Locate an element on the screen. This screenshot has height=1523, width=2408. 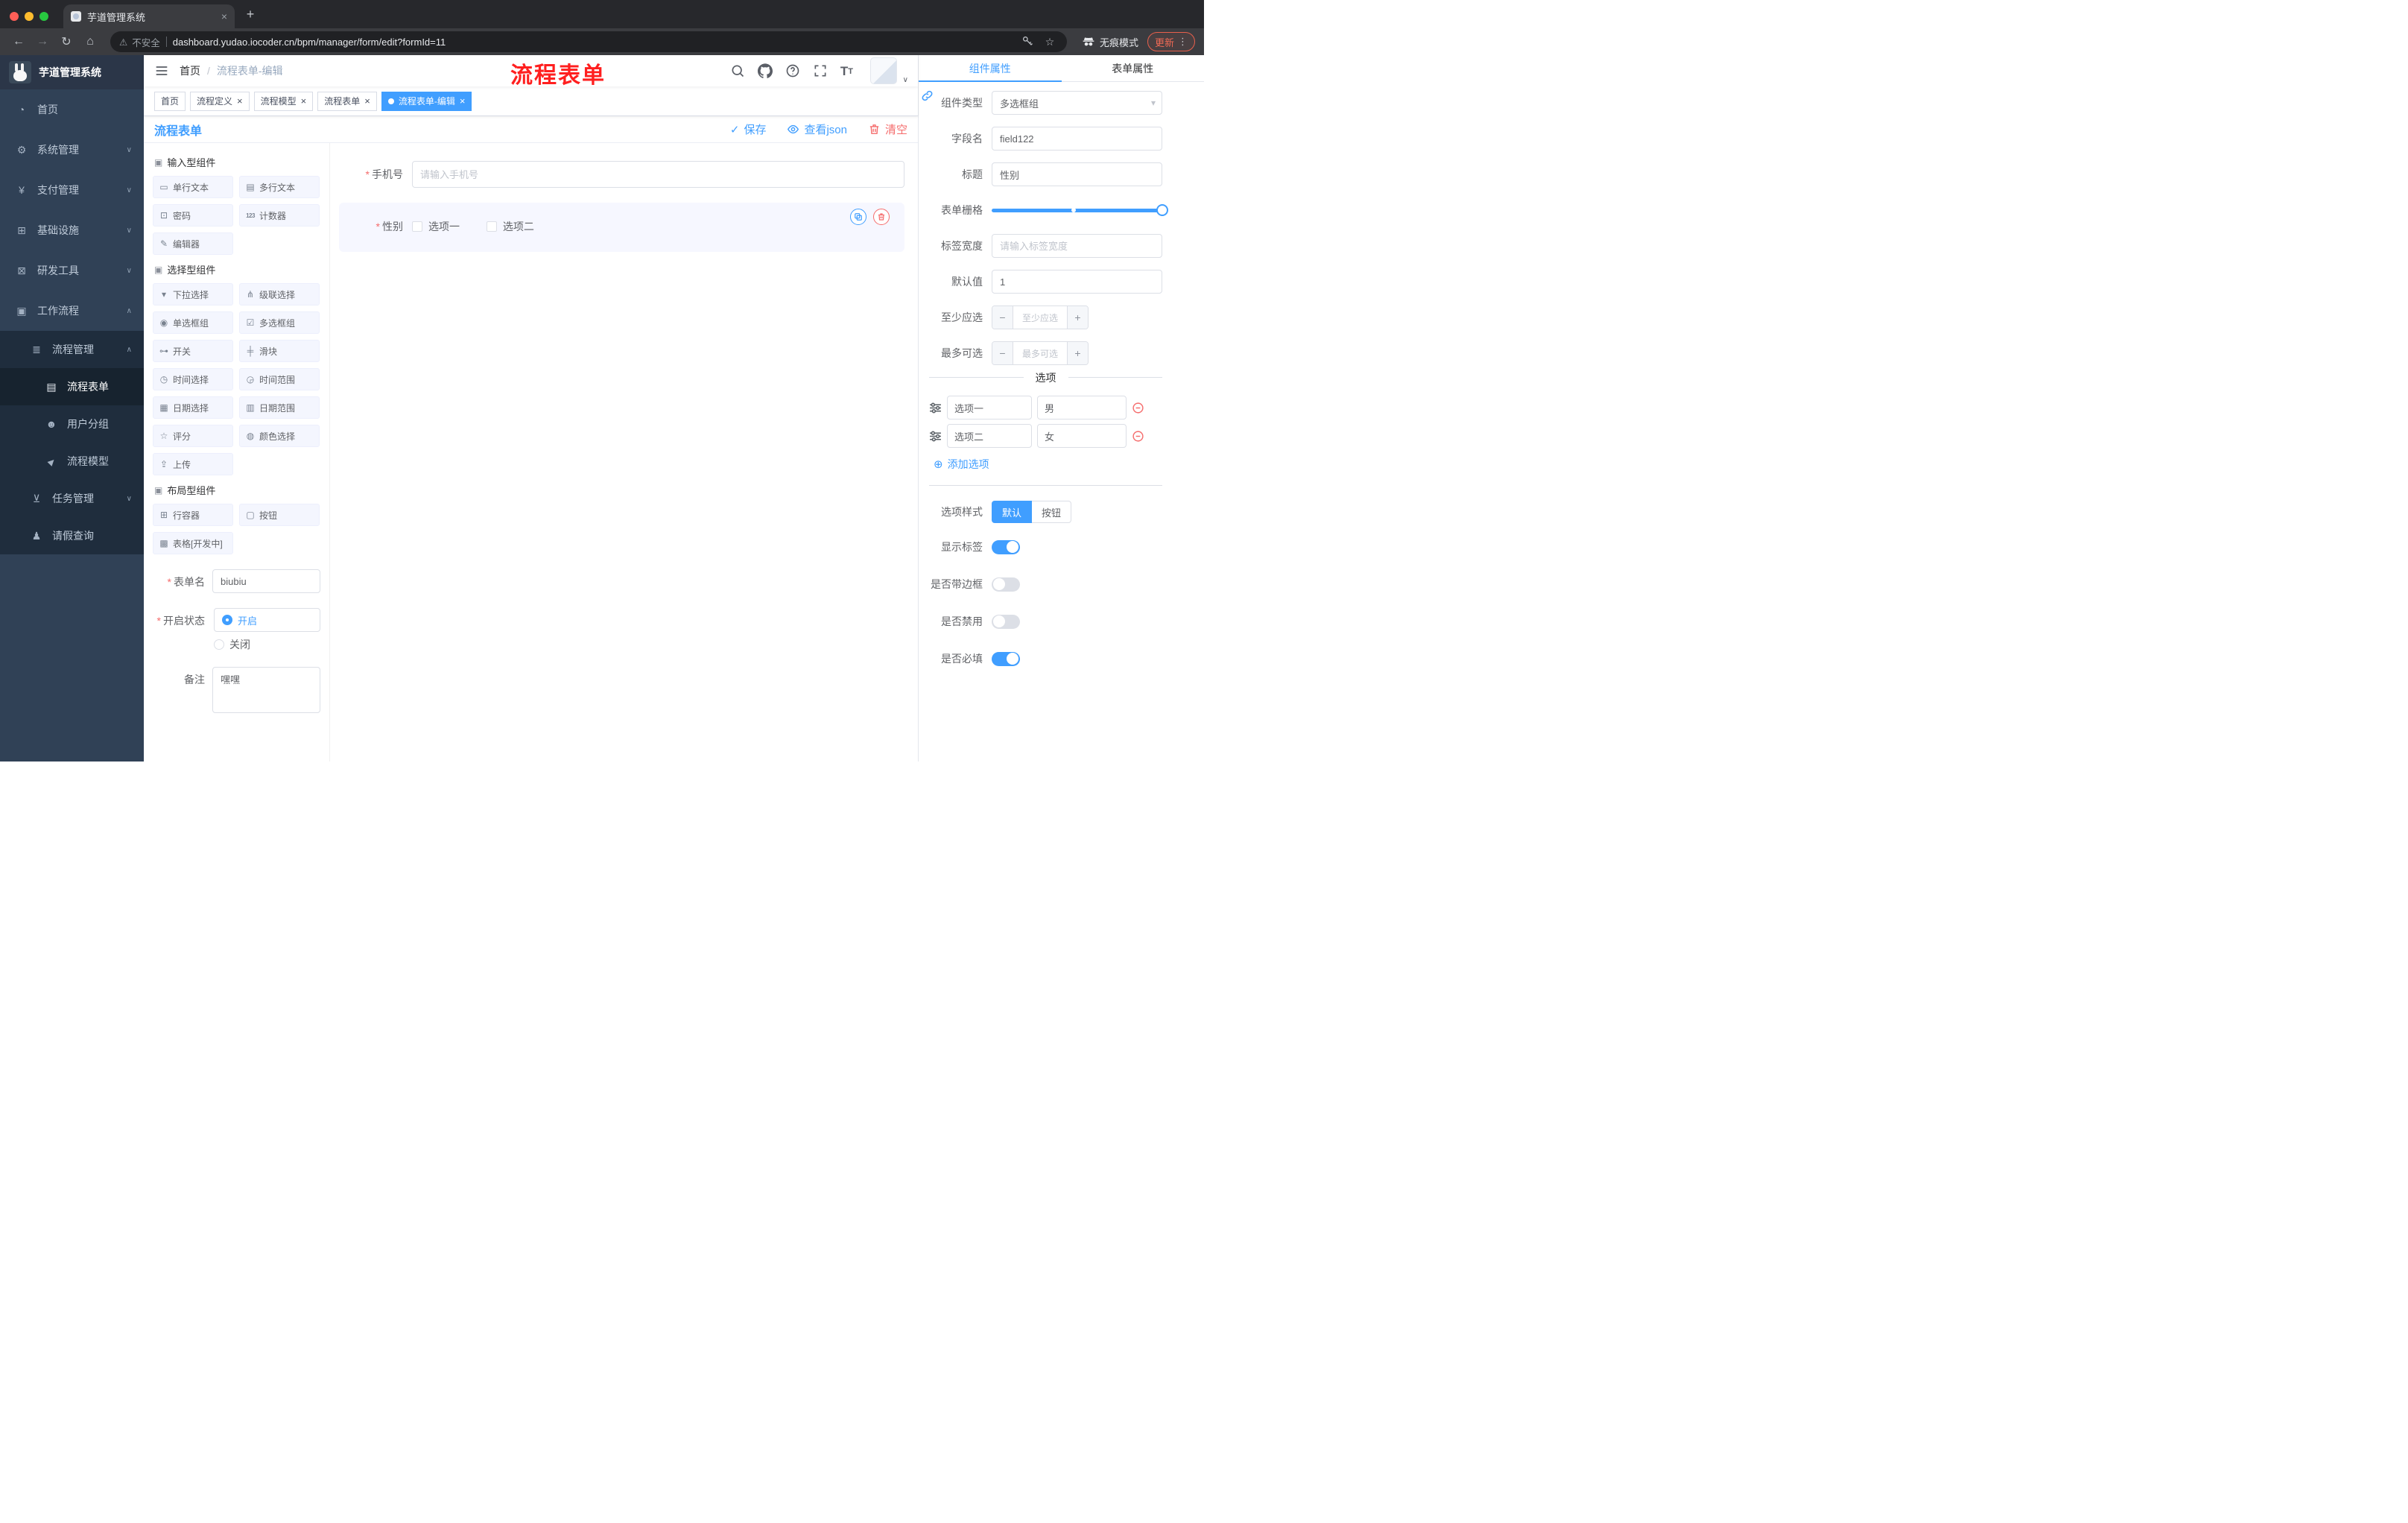
form-name-input is located at coordinates (266, 581).